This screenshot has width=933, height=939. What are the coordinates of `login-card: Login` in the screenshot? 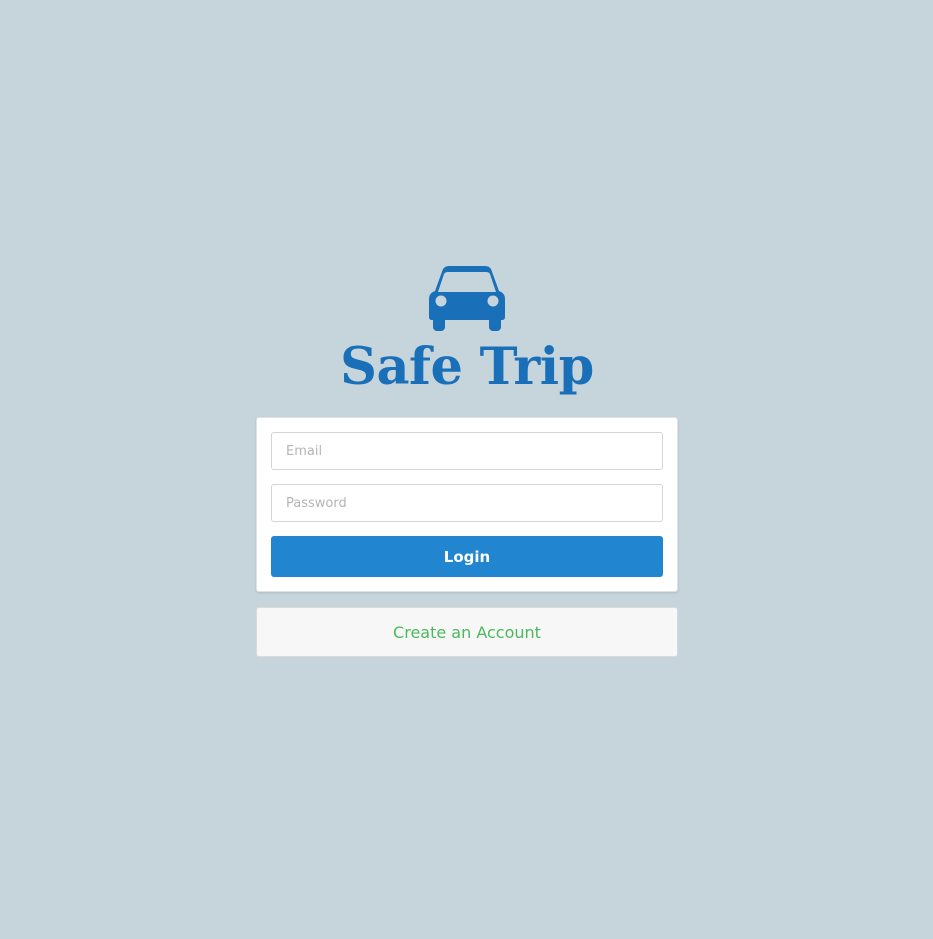 It's located at (467, 504).